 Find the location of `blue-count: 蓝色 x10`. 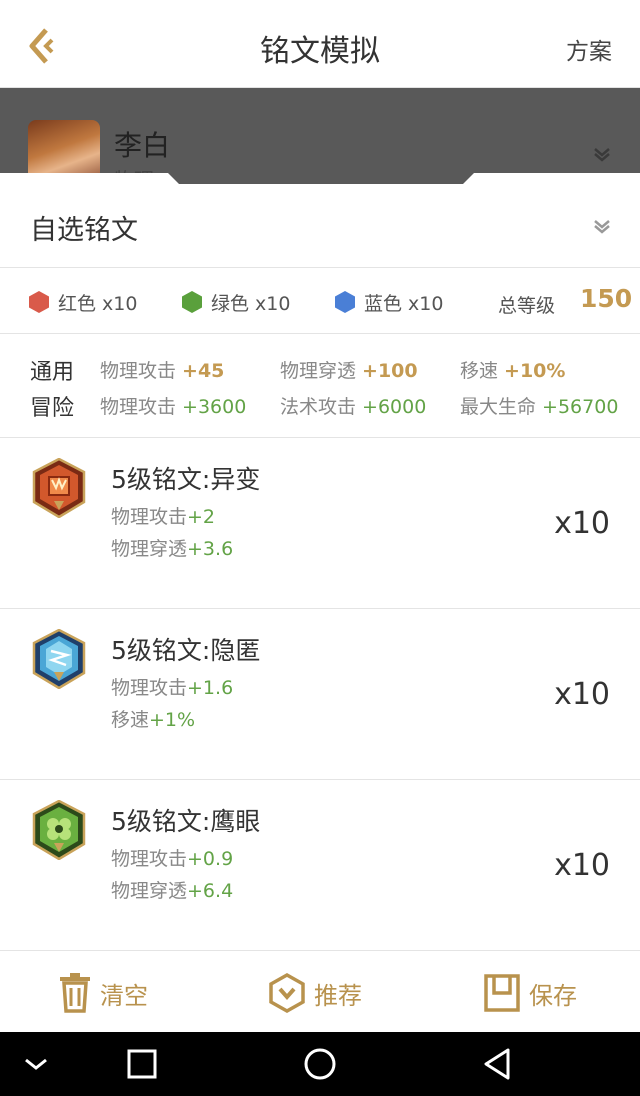

blue-count: 蓝色 x10 is located at coordinates (388, 302).